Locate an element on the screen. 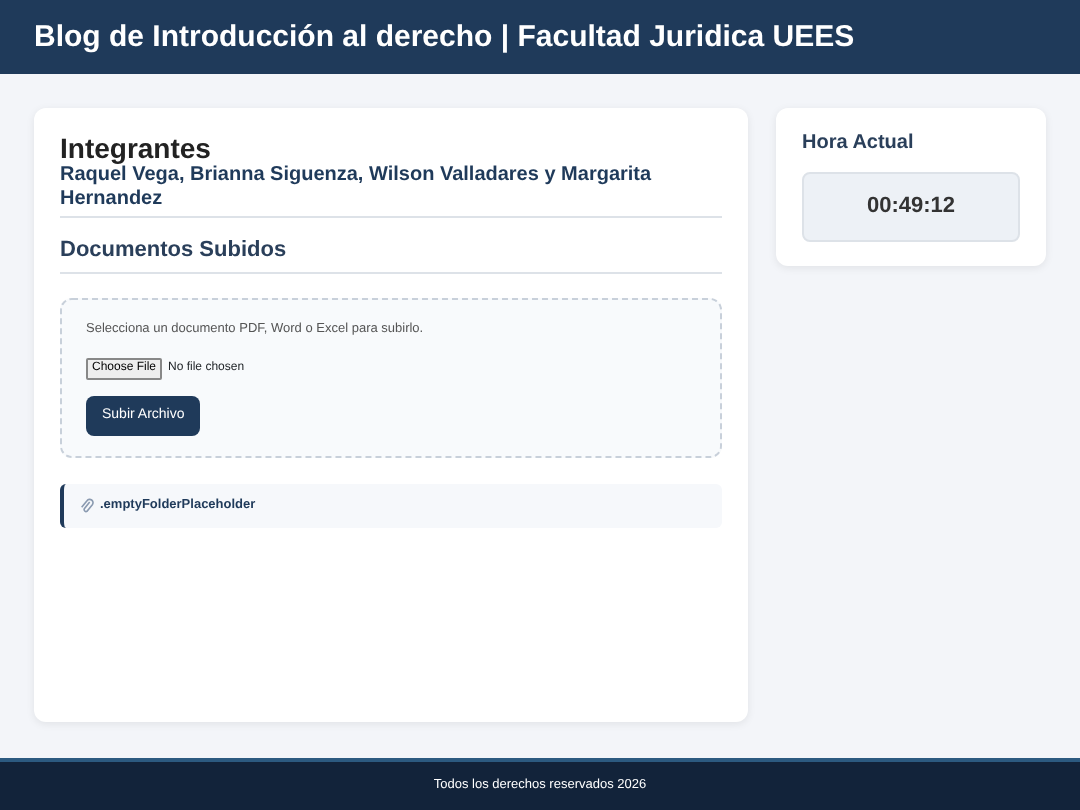 This screenshot has height=810, width=1080. section-heading: Documentos Subidos is located at coordinates (391, 256).